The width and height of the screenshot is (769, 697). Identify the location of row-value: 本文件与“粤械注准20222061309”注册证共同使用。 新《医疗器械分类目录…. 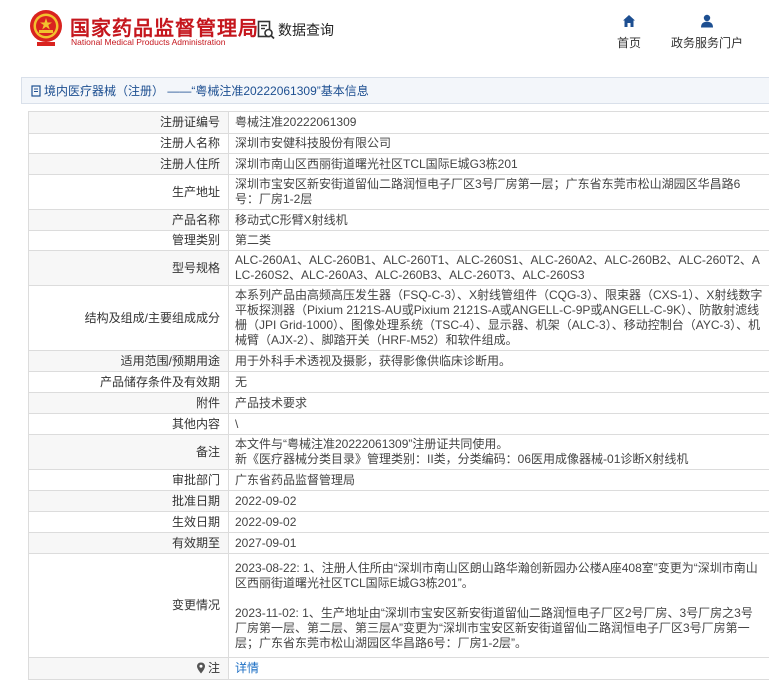
(498, 452).